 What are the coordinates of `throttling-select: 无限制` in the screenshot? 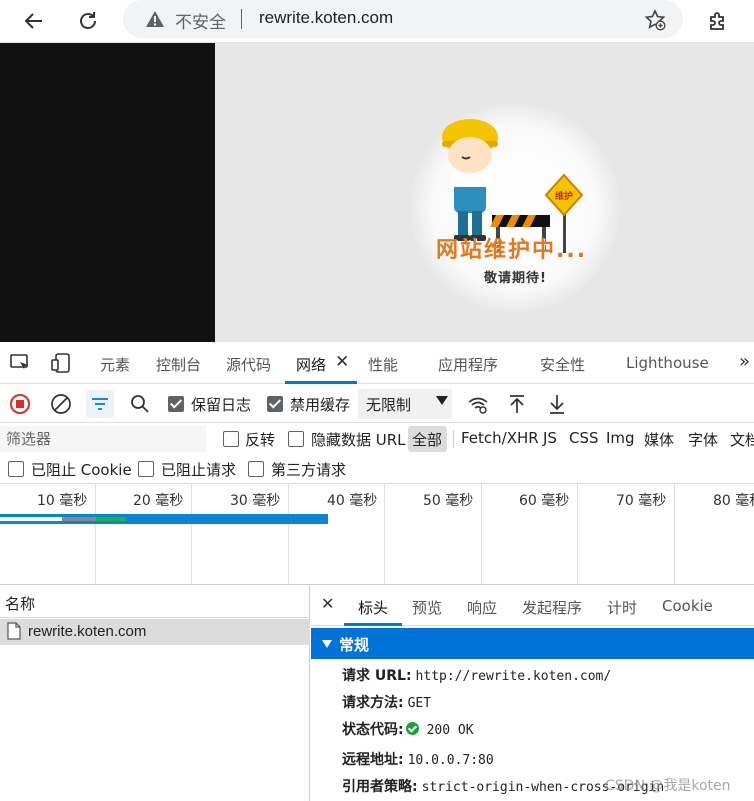 It's located at (405, 404).